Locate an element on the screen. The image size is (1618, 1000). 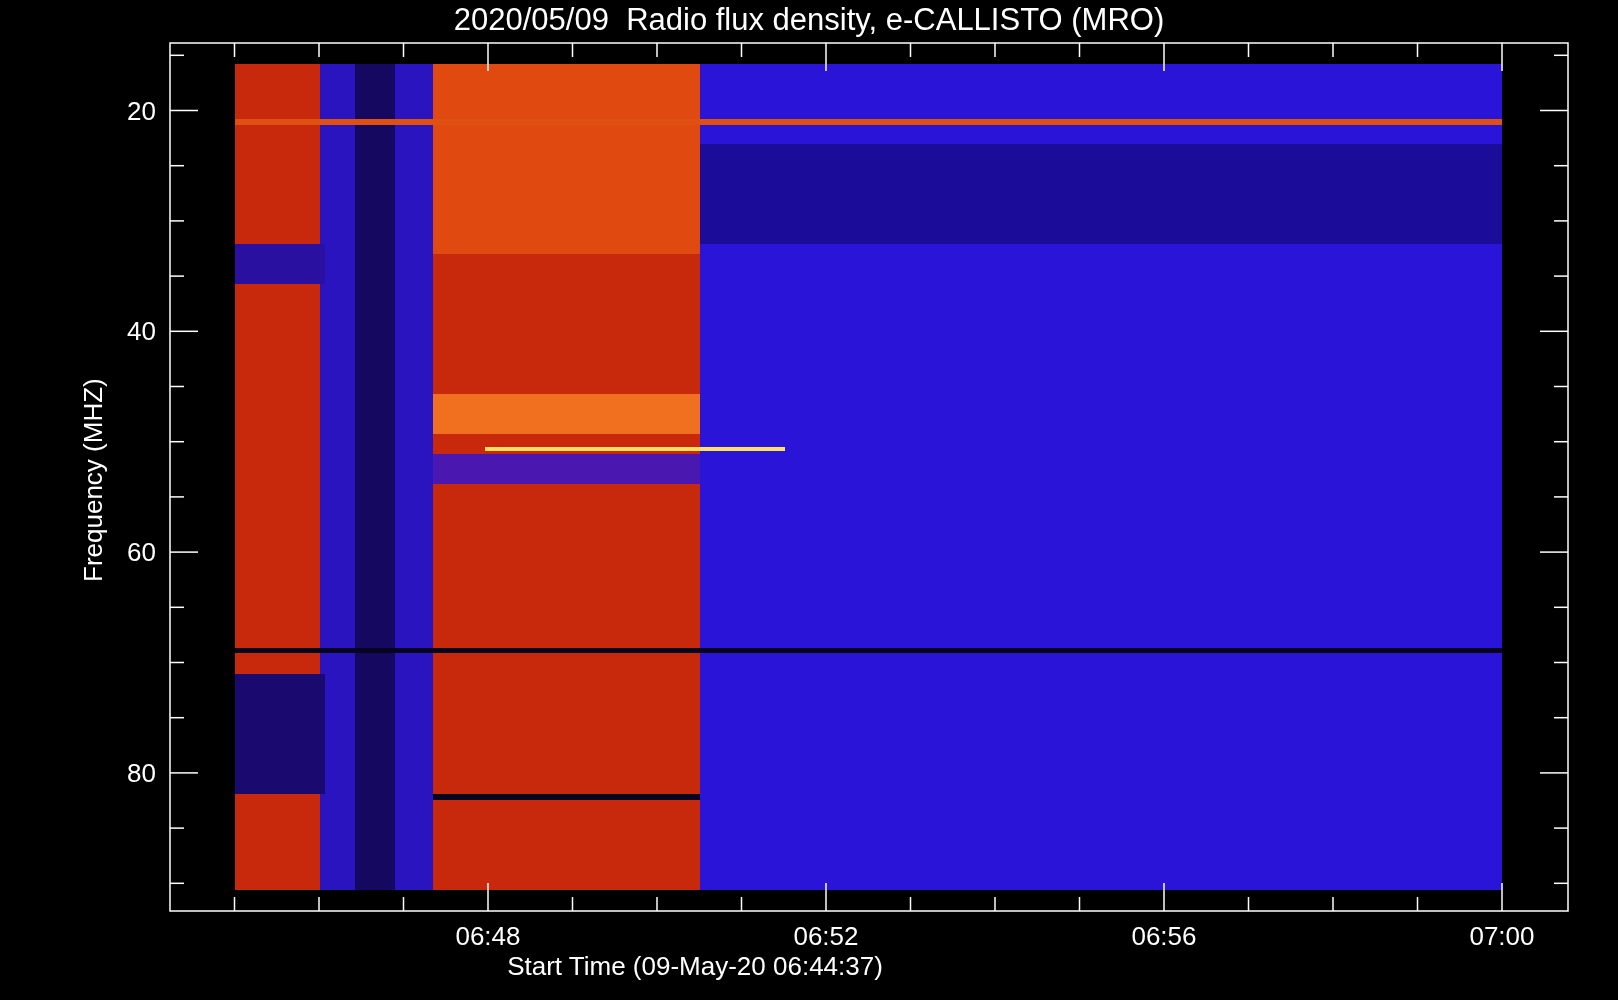
axis-tick-label: 40 is located at coordinates (141, 331).